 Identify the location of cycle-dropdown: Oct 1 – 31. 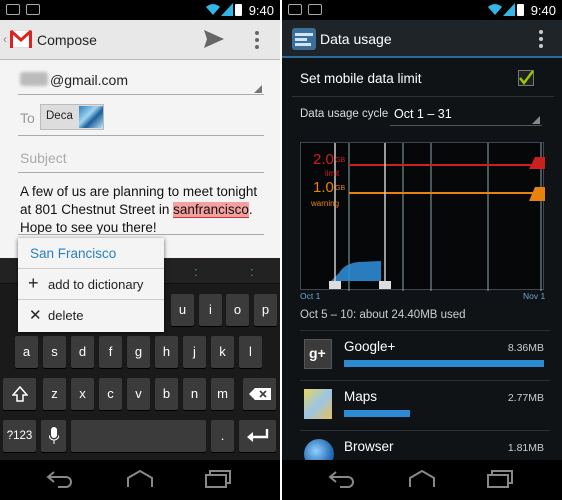
(466, 115).